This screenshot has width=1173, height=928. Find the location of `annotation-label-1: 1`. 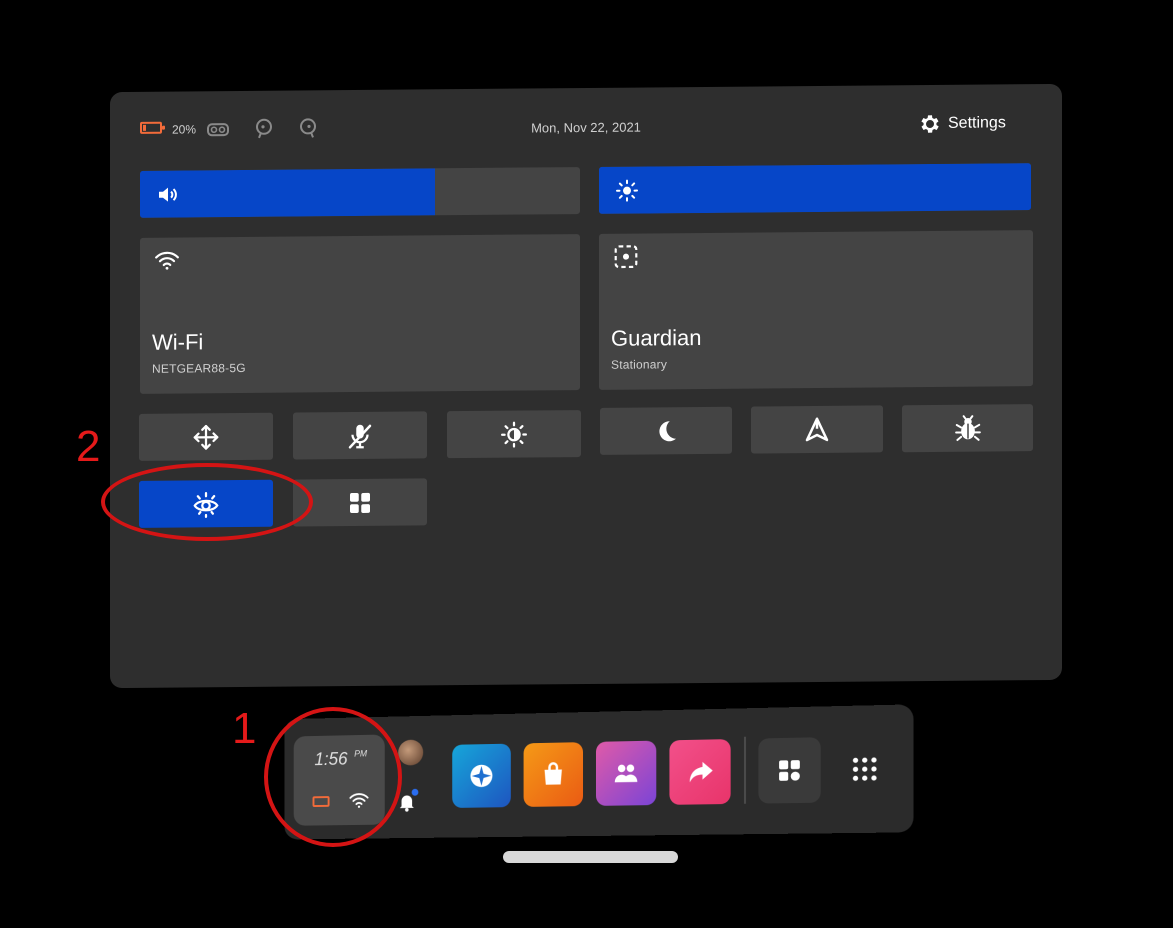

annotation-label-1: 1 is located at coordinates (244, 728).